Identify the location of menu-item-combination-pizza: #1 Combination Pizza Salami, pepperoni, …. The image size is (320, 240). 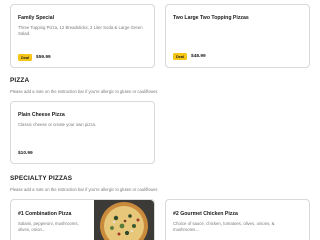
(82, 219).